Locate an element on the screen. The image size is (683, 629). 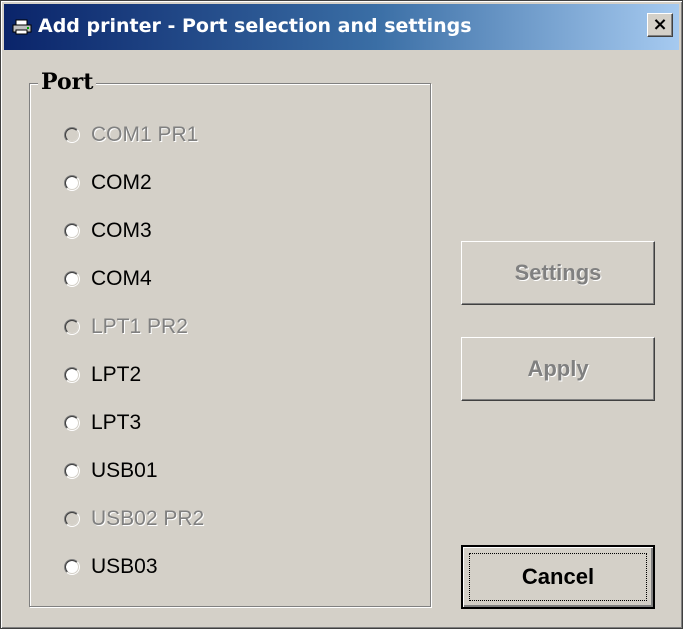
focus-rectangle is located at coordinates (558, 577).